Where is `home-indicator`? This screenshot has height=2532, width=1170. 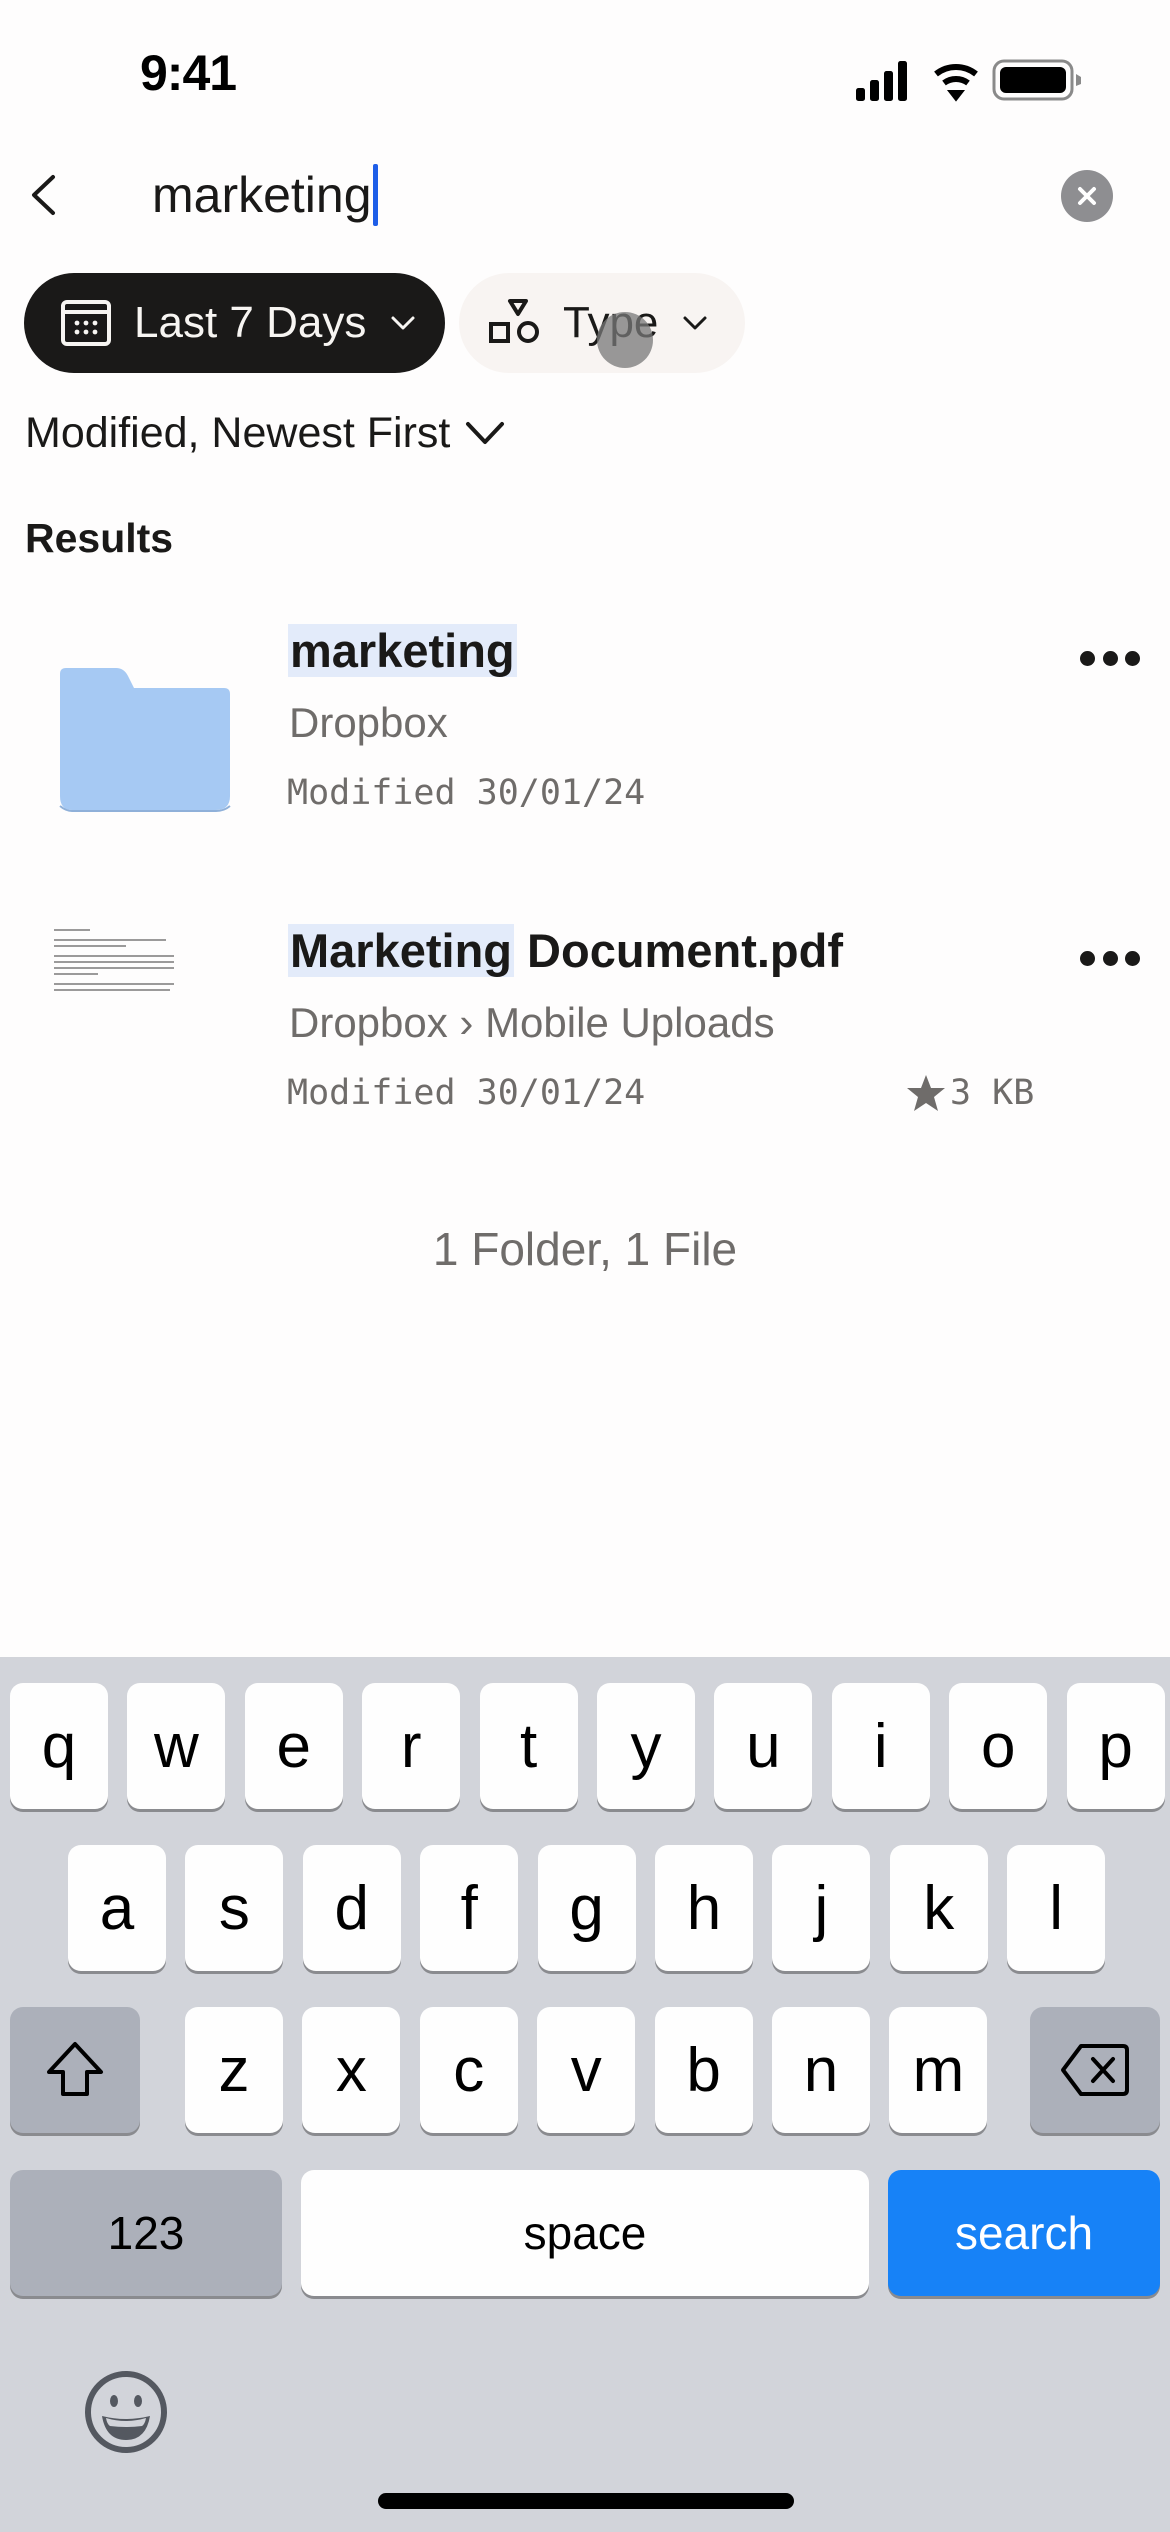 home-indicator is located at coordinates (586, 2501).